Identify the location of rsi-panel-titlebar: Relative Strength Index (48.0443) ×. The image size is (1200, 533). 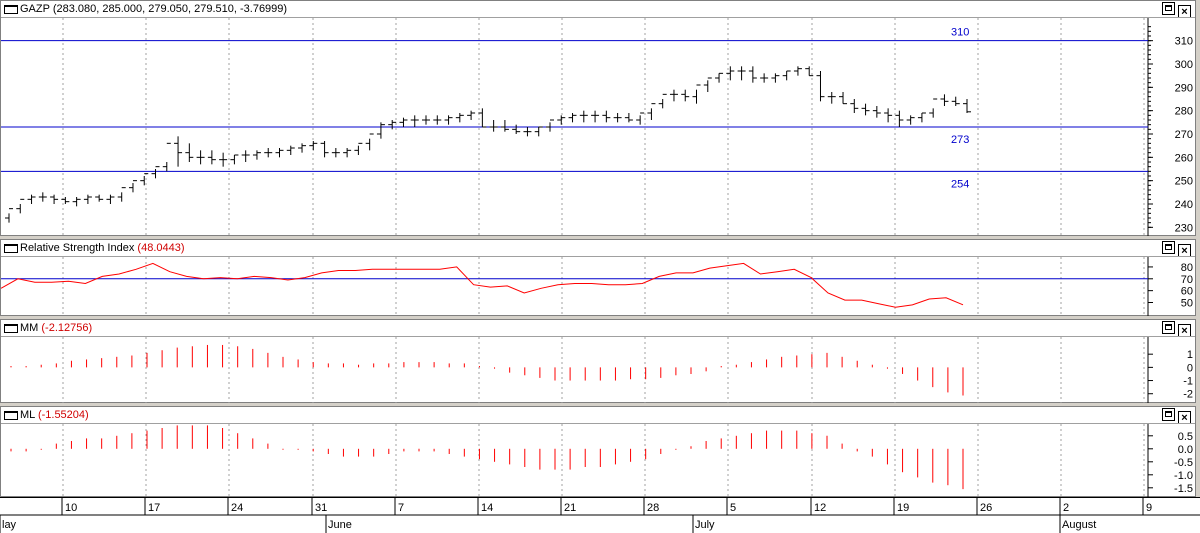
(598, 248).